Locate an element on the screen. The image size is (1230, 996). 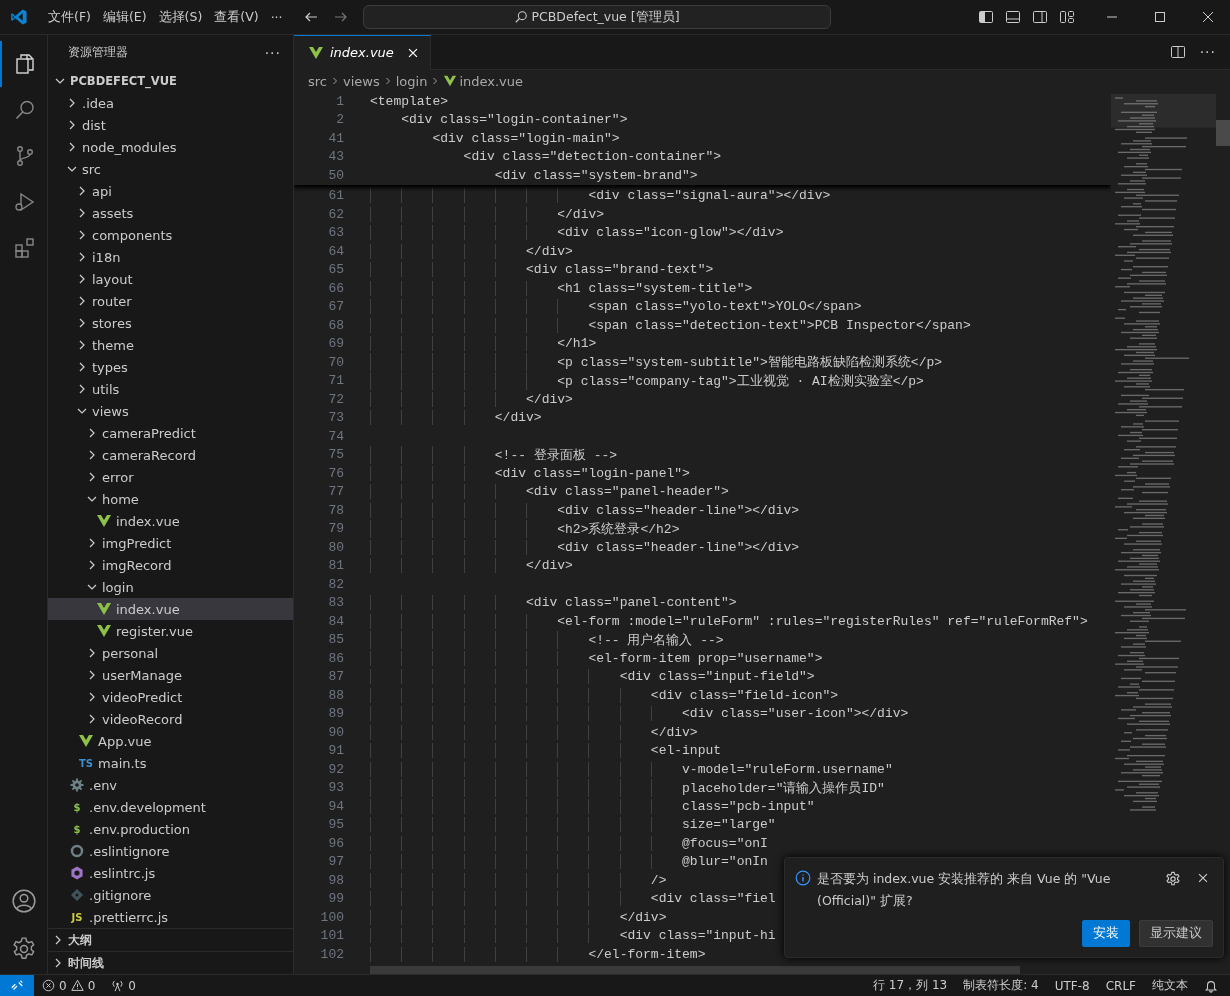
gear-icon is located at coordinates (77, 785).